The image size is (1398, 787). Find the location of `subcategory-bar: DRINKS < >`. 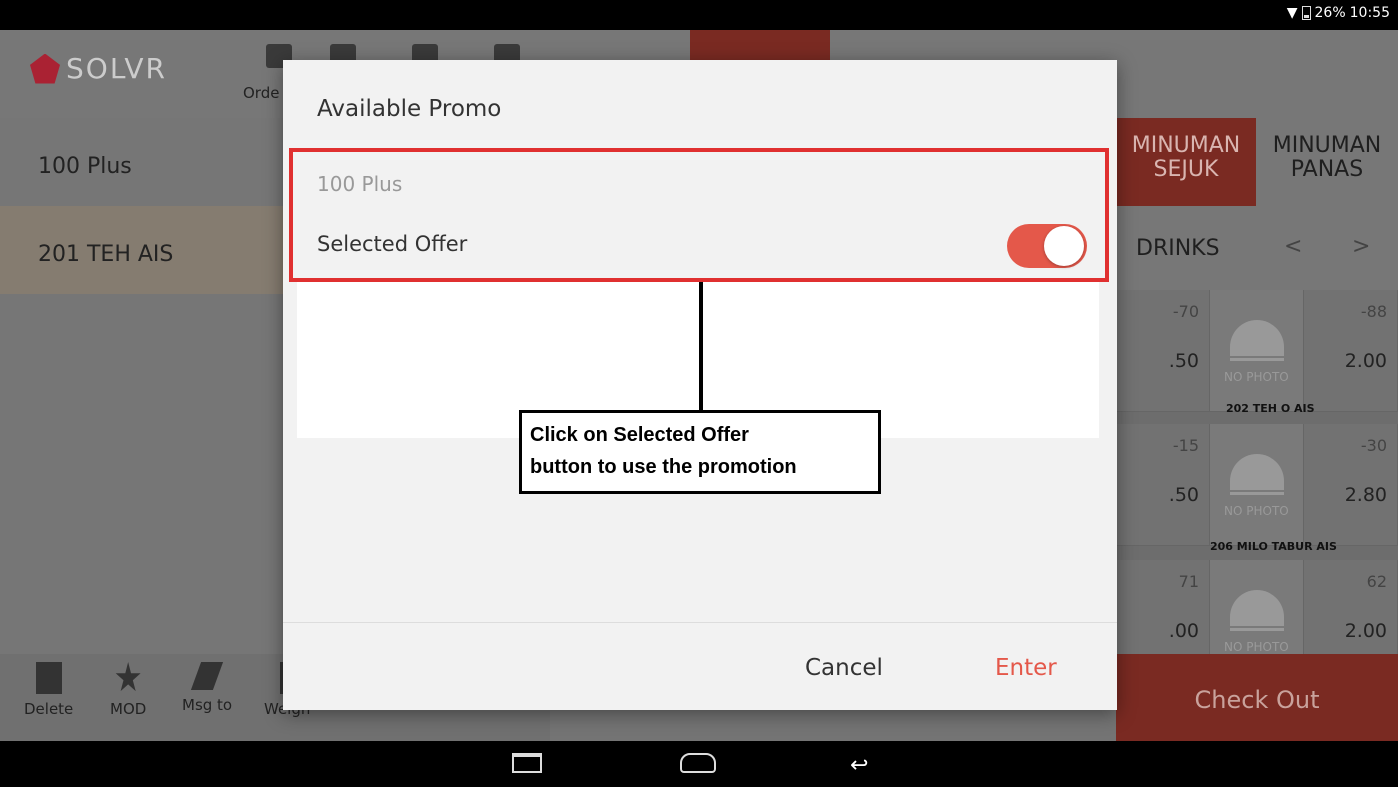

subcategory-bar: DRINKS < > is located at coordinates (1257, 248).